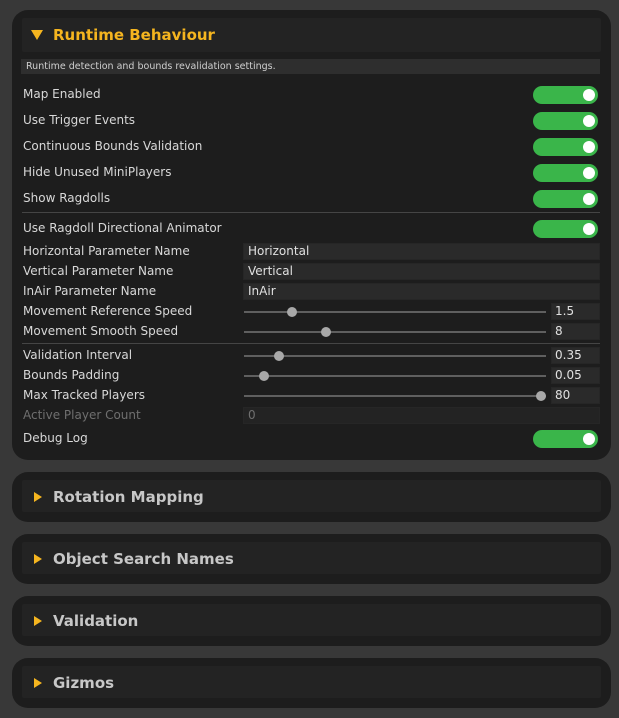 This screenshot has width=619, height=718. I want to click on bounds-padding-label: Bounds Padding, so click(71, 375).